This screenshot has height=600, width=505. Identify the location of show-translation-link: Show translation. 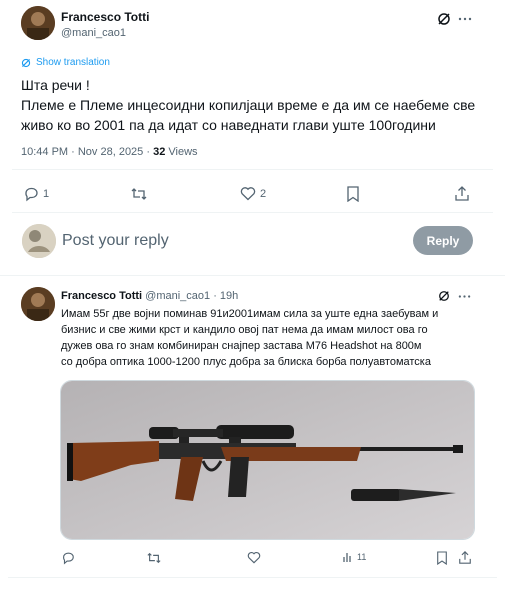
(65, 62).